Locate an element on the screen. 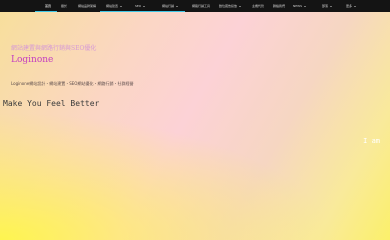  nav-item-tools: 網路行銷工具 is located at coordinates (201, 6).